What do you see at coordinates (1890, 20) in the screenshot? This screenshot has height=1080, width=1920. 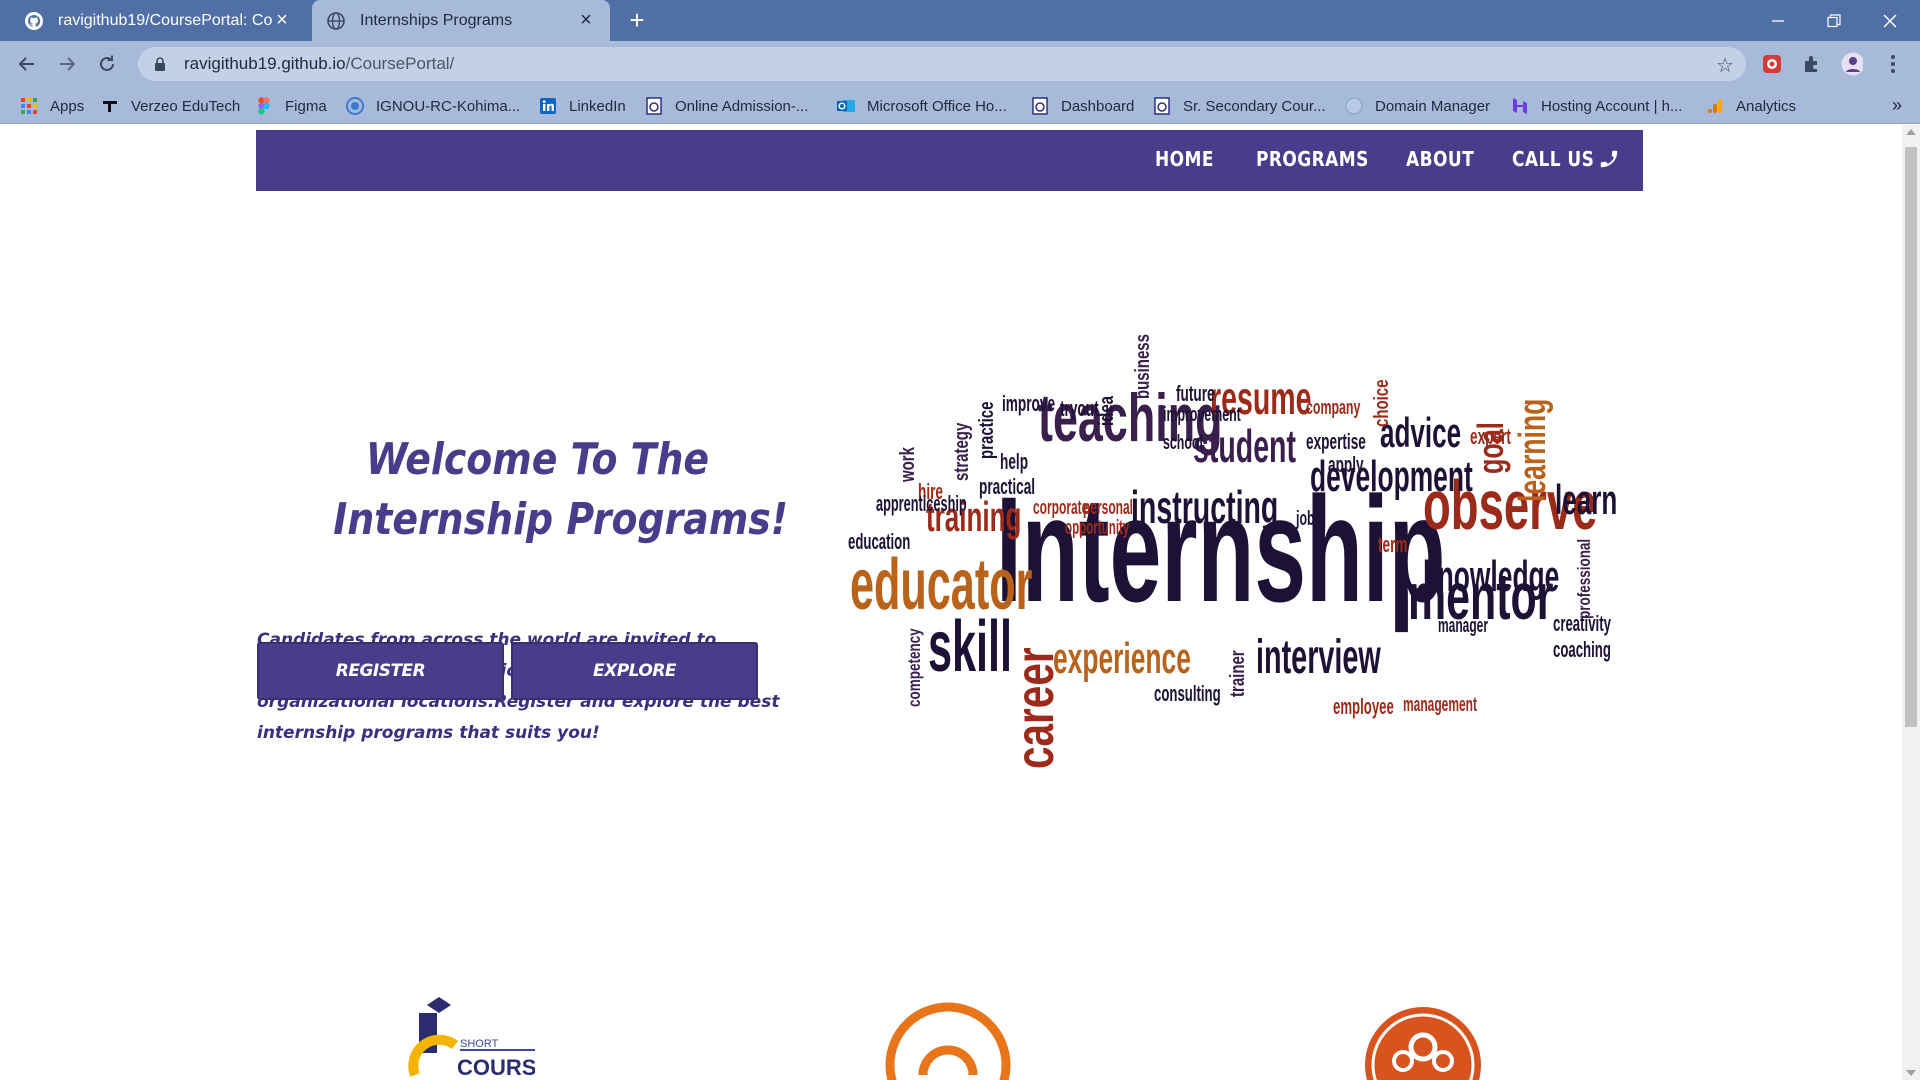 I see `close-window-icon` at bounding box center [1890, 20].